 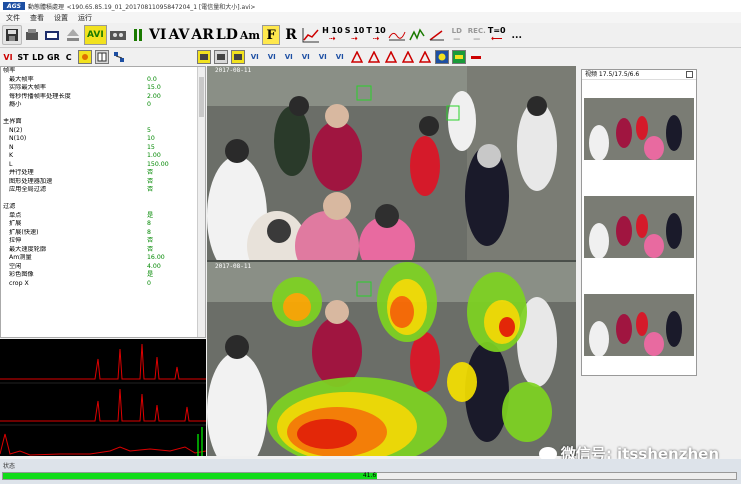 I want to click on menu-file: 文件, so click(x=13, y=18).